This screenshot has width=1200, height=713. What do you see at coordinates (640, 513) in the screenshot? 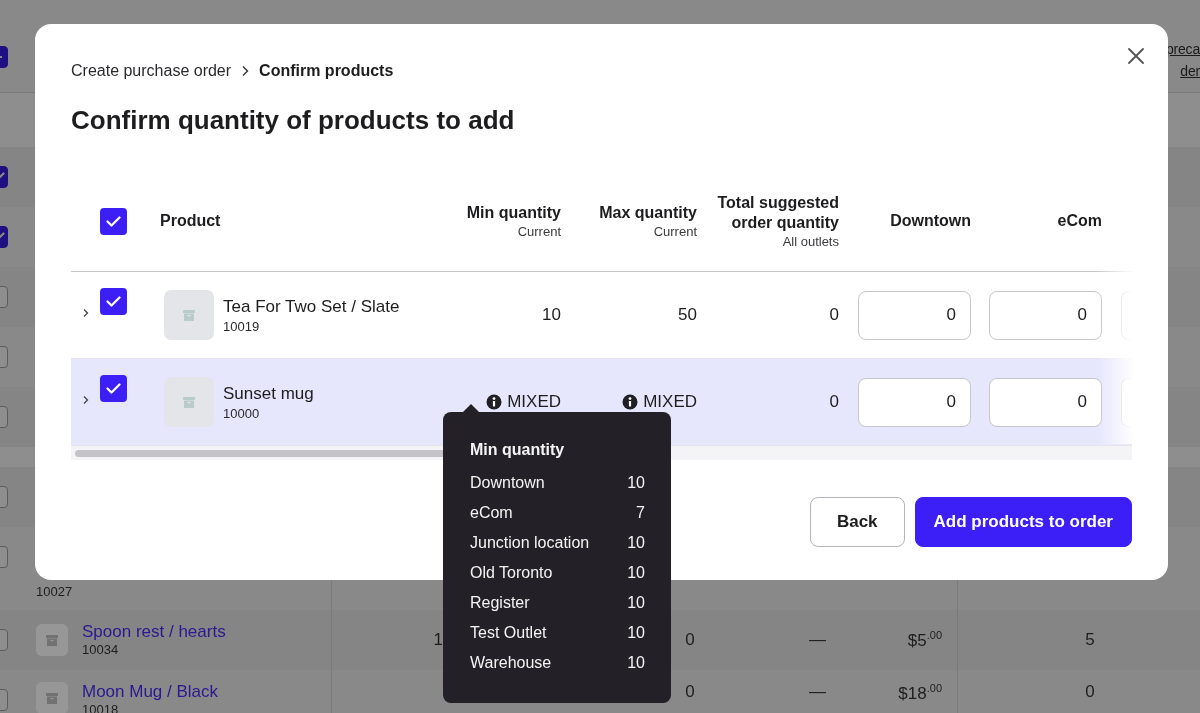
I see `tooltip-value: 7` at bounding box center [640, 513].